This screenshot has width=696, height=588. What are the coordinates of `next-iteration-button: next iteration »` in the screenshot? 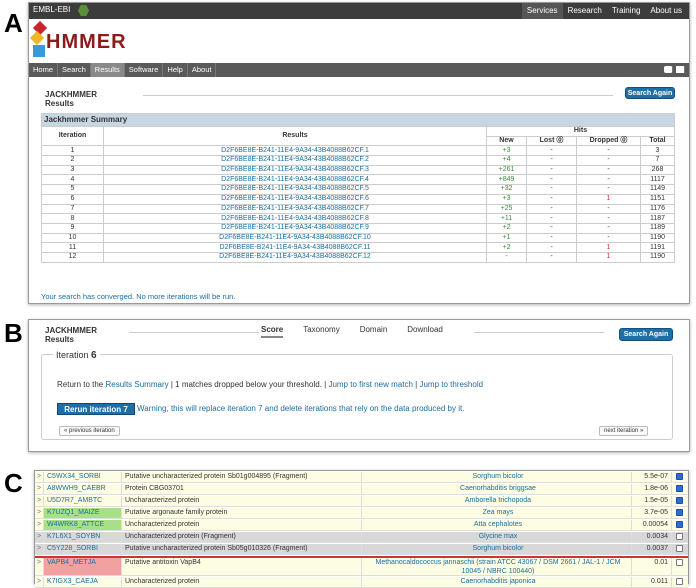 It's located at (624, 431).